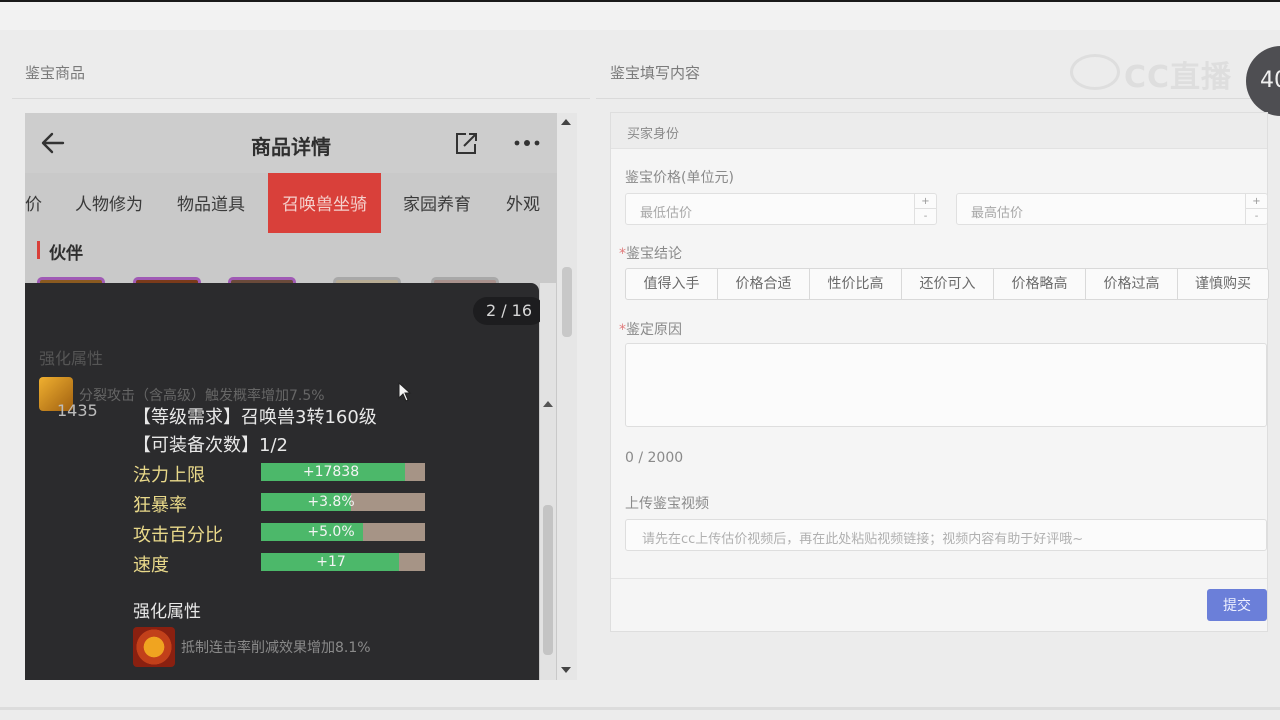 Image resolution: width=1280 pixels, height=720 pixels. Describe the element at coordinates (405, 392) in the screenshot. I see `cursor-icon` at that location.